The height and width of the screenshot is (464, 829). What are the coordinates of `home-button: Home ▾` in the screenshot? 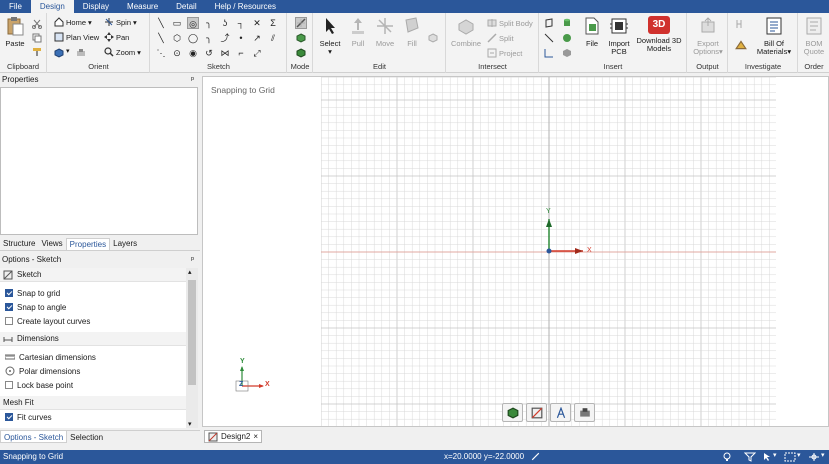 It's located at (73, 22).